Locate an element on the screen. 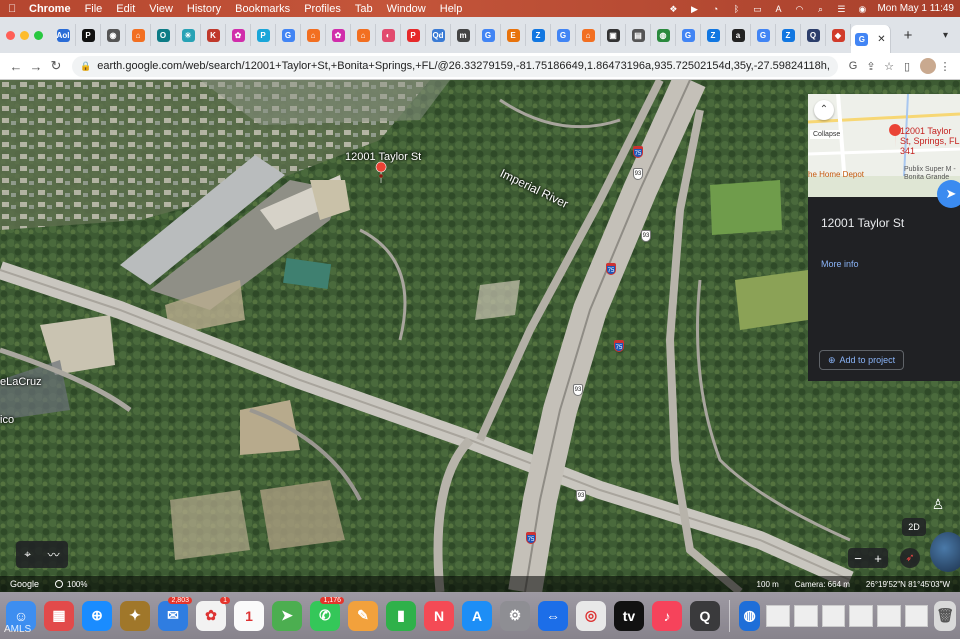 Image resolution: width=960 pixels, height=639 pixels. forward-arrow-icon: → is located at coordinates (36, 66).